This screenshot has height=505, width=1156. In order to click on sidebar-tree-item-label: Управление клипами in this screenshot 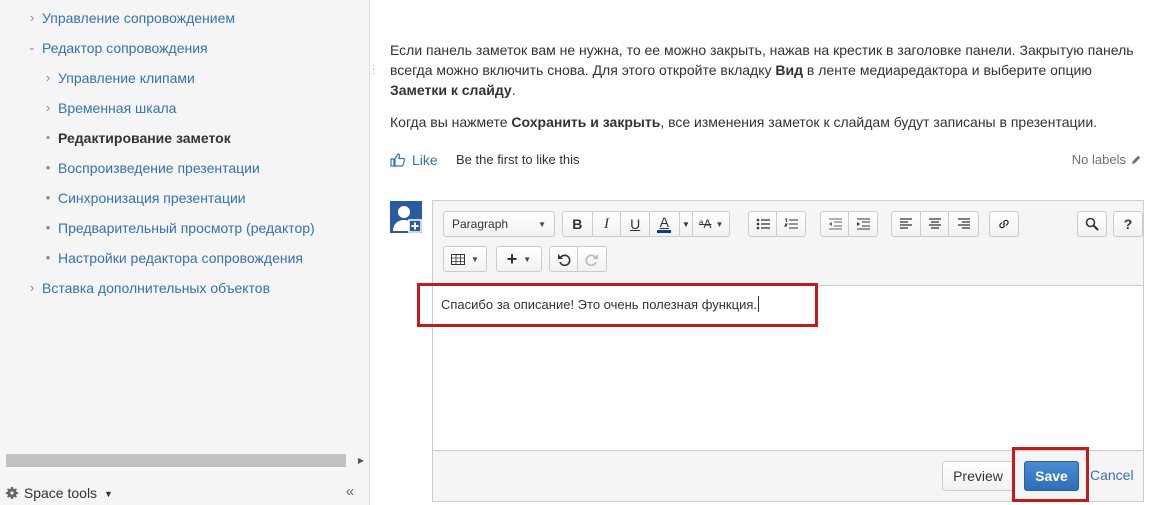, I will do `click(126, 78)`.